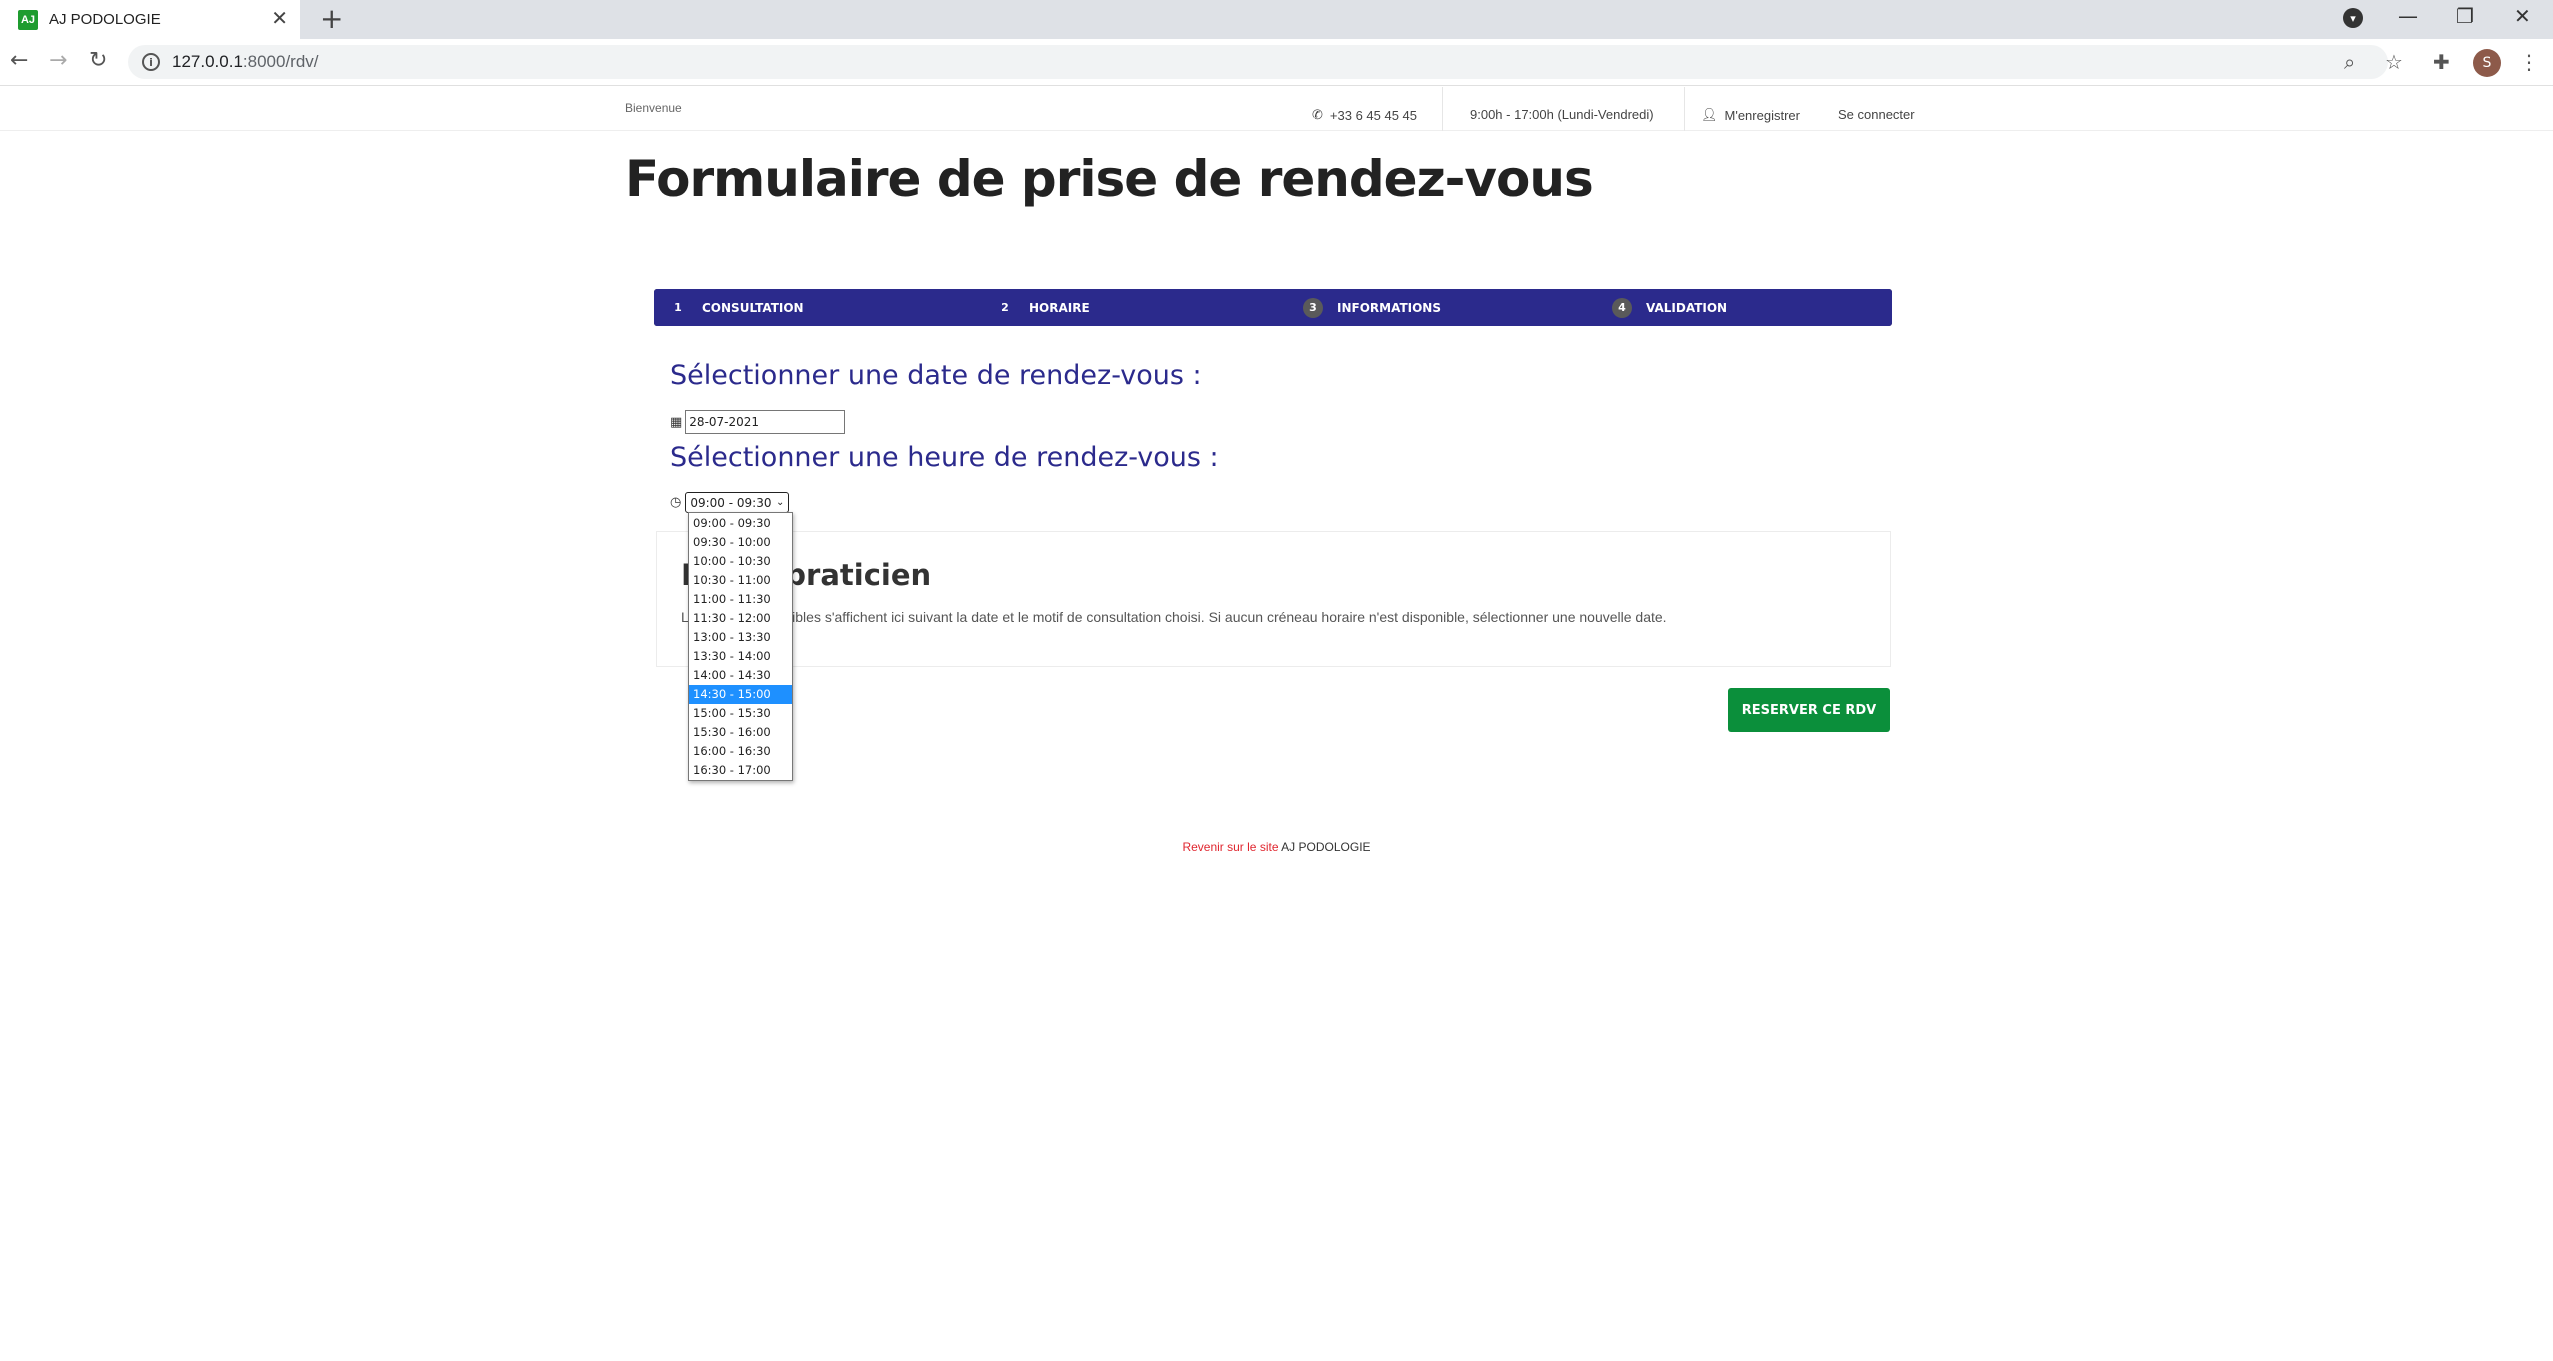 The image size is (2553, 1361). Describe the element at coordinates (1669, 307) in the screenshot. I see `step-validation: 4 VALIDATION` at that location.